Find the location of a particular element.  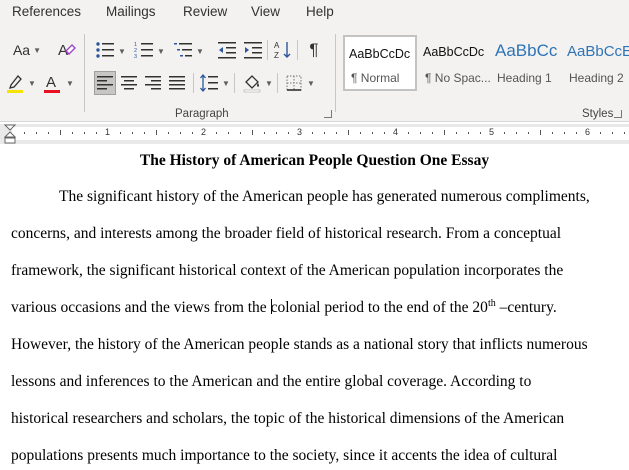

align-left-icon is located at coordinates (105, 83).